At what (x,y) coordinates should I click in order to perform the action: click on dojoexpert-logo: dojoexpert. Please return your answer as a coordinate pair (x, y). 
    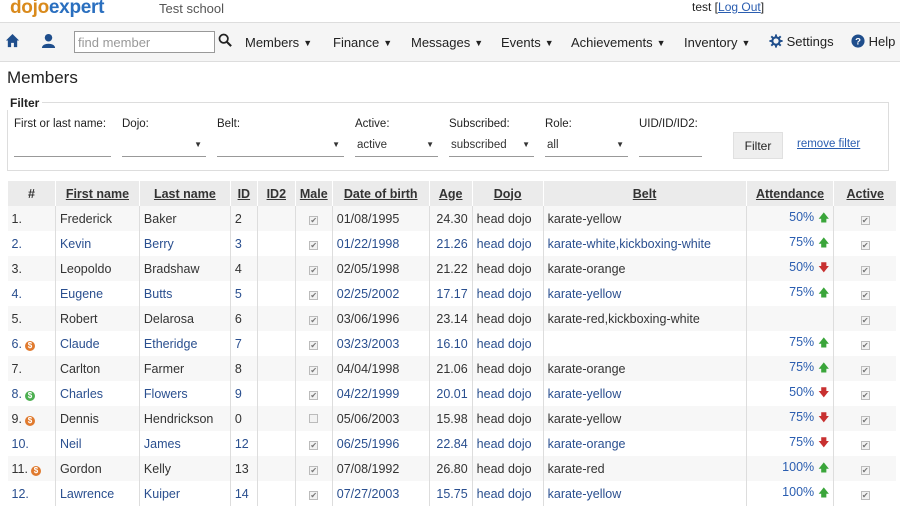
    Looking at the image, I should click on (57, 9).